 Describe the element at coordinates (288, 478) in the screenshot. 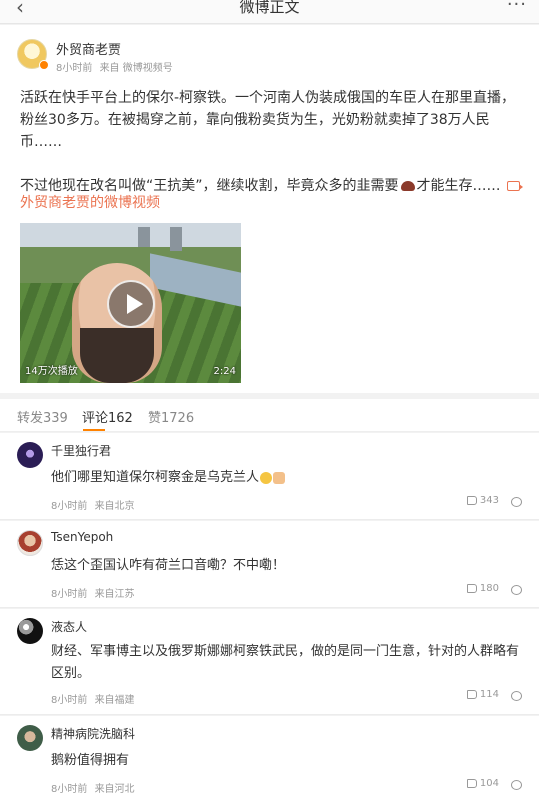

I see `comment-text: 他们哪里知道保尔柯察金是乌克兰人` at that location.